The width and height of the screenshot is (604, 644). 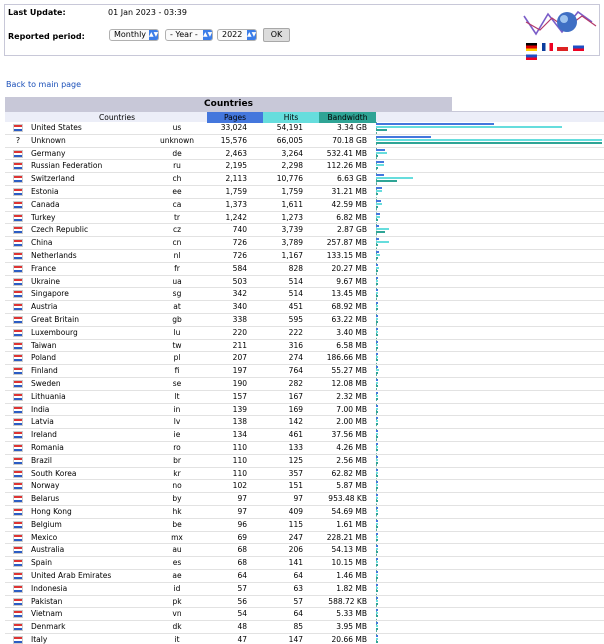 What do you see at coordinates (208, 35) in the screenshot?
I see `select-arrow-icon: ▲▼` at bounding box center [208, 35].